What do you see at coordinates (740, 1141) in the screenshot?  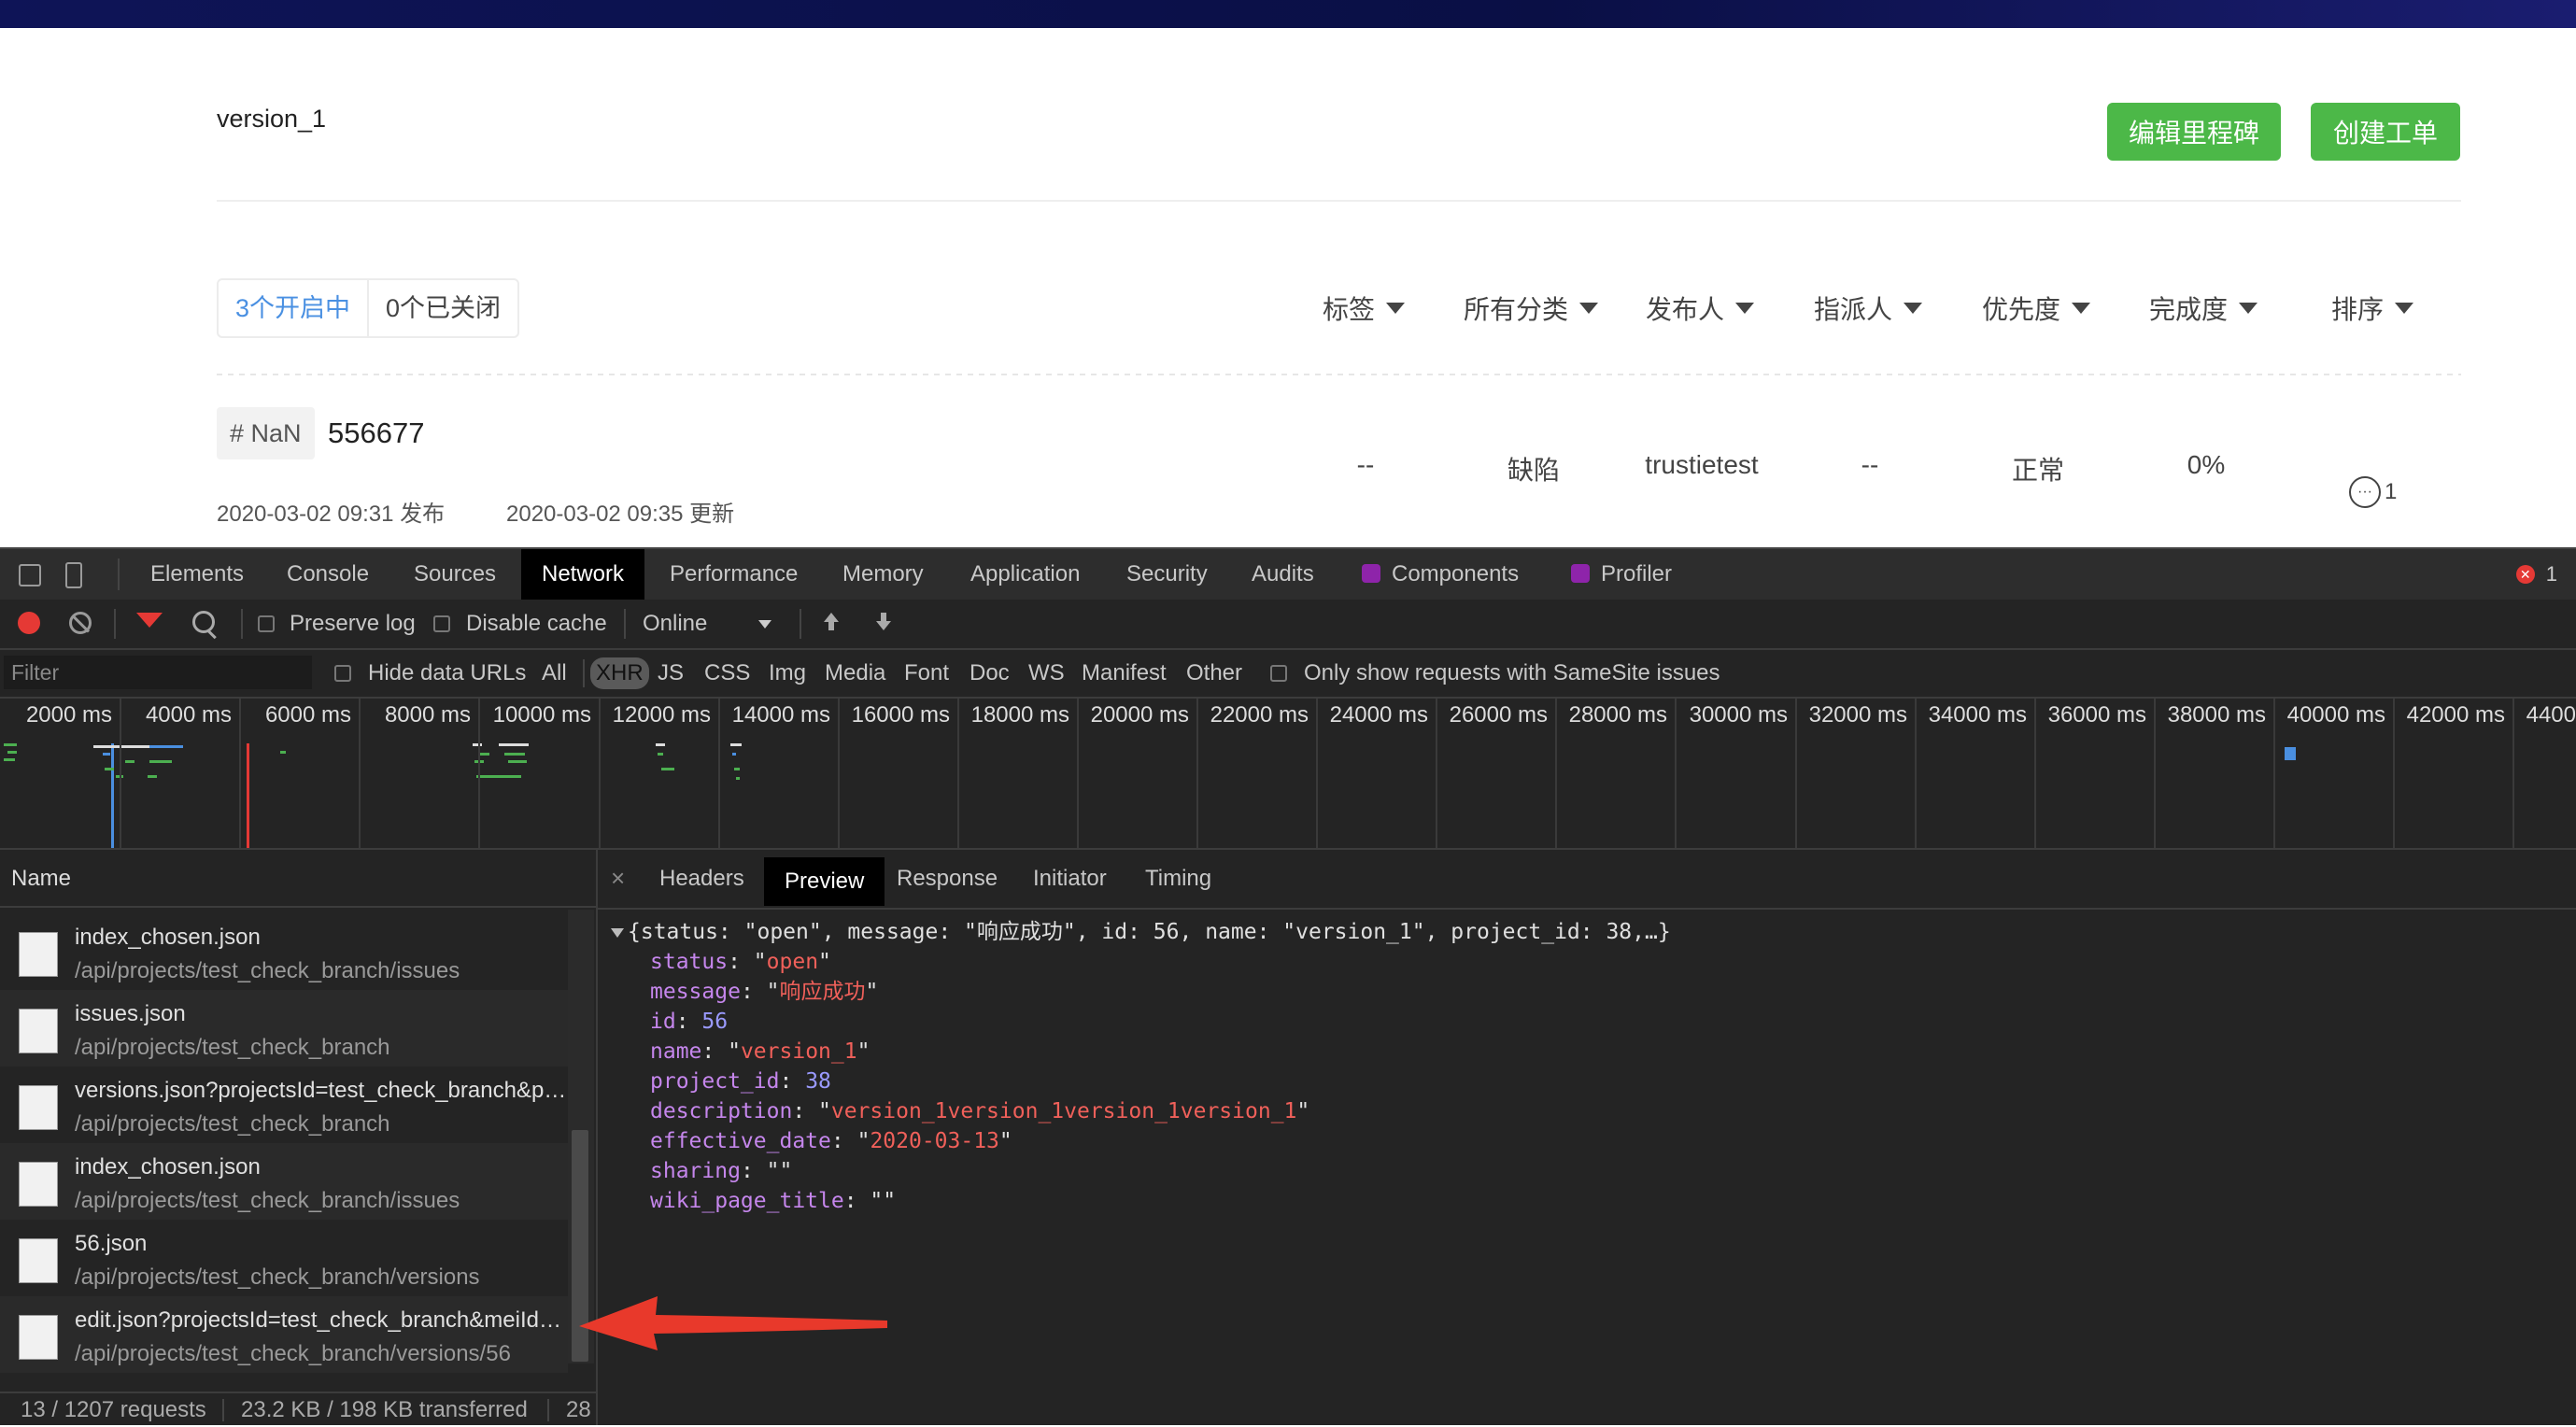 I see `json-key: effective_date` at bounding box center [740, 1141].